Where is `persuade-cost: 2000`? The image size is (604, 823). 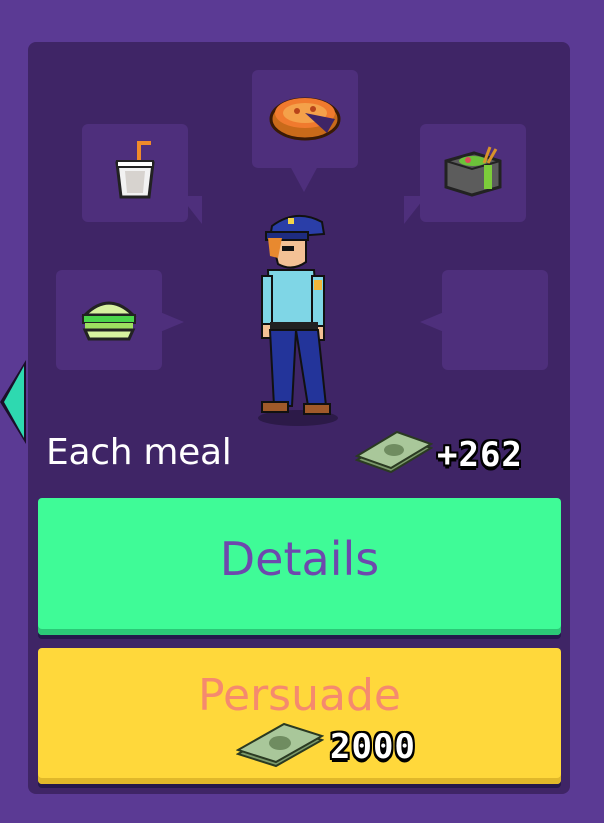
persuade-cost: 2000 is located at coordinates (325, 747).